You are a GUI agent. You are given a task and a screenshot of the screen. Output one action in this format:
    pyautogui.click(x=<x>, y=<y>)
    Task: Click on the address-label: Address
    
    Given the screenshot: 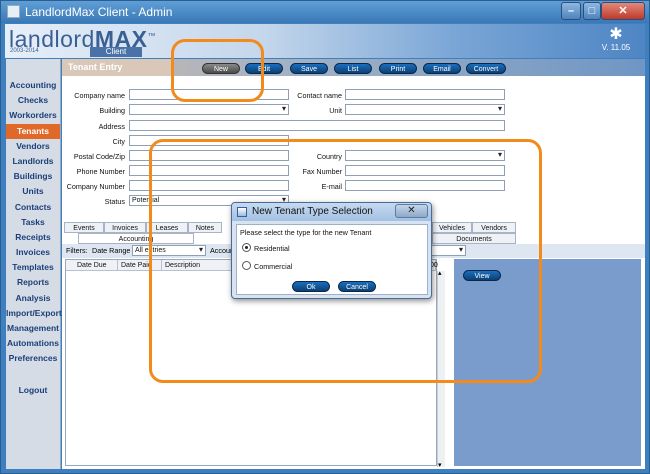 What is the action you would take?
    pyautogui.click(x=111, y=126)
    